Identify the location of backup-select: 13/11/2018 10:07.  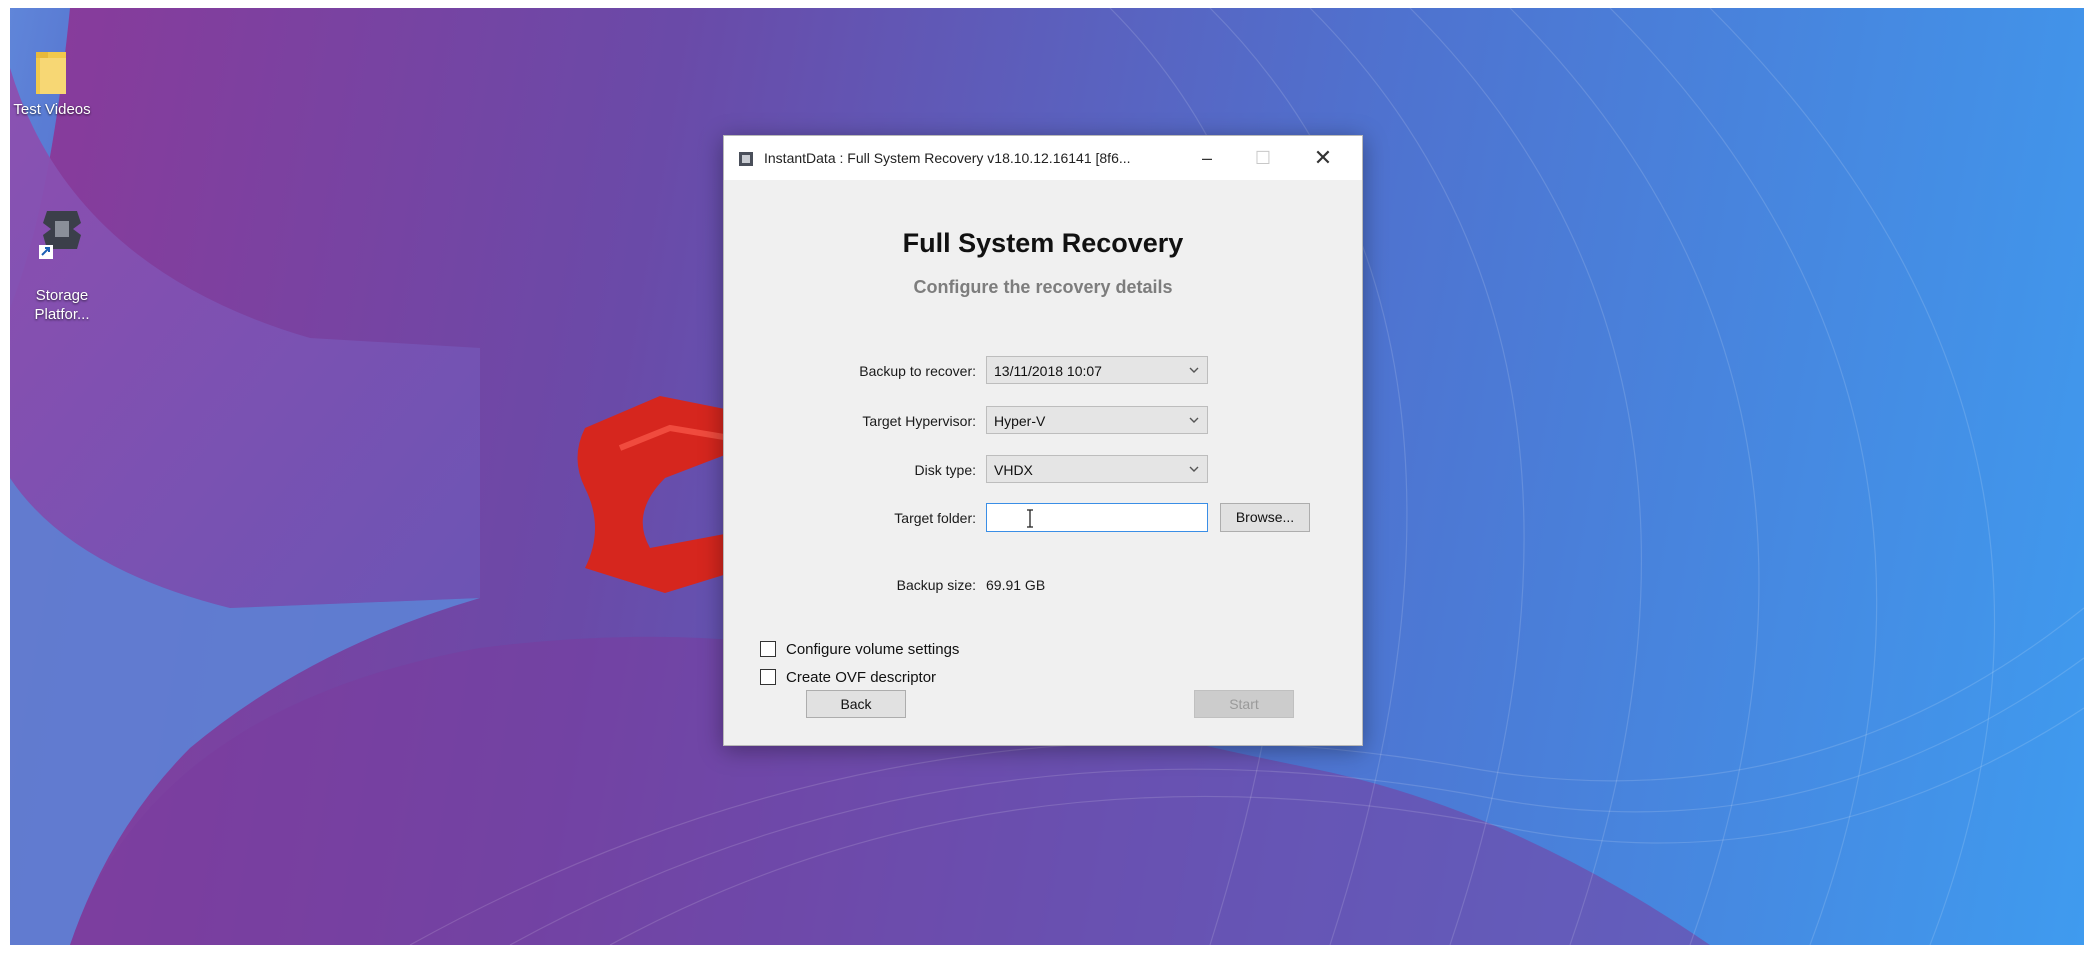
(1097, 370).